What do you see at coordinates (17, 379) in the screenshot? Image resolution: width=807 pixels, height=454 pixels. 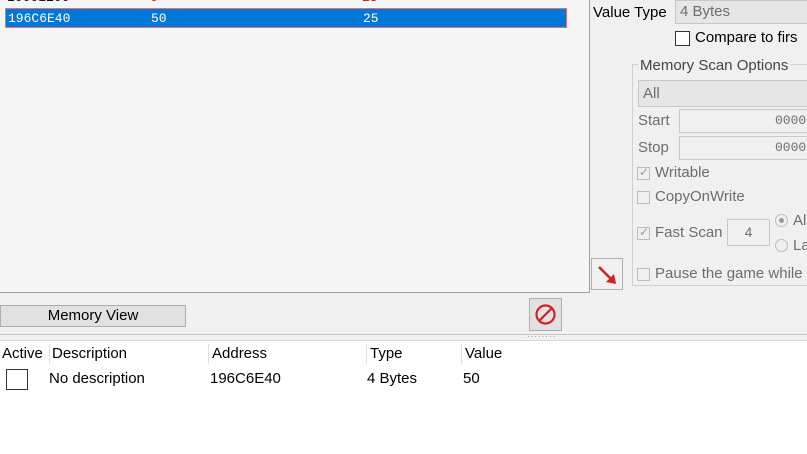 I see `active-checkbox` at bounding box center [17, 379].